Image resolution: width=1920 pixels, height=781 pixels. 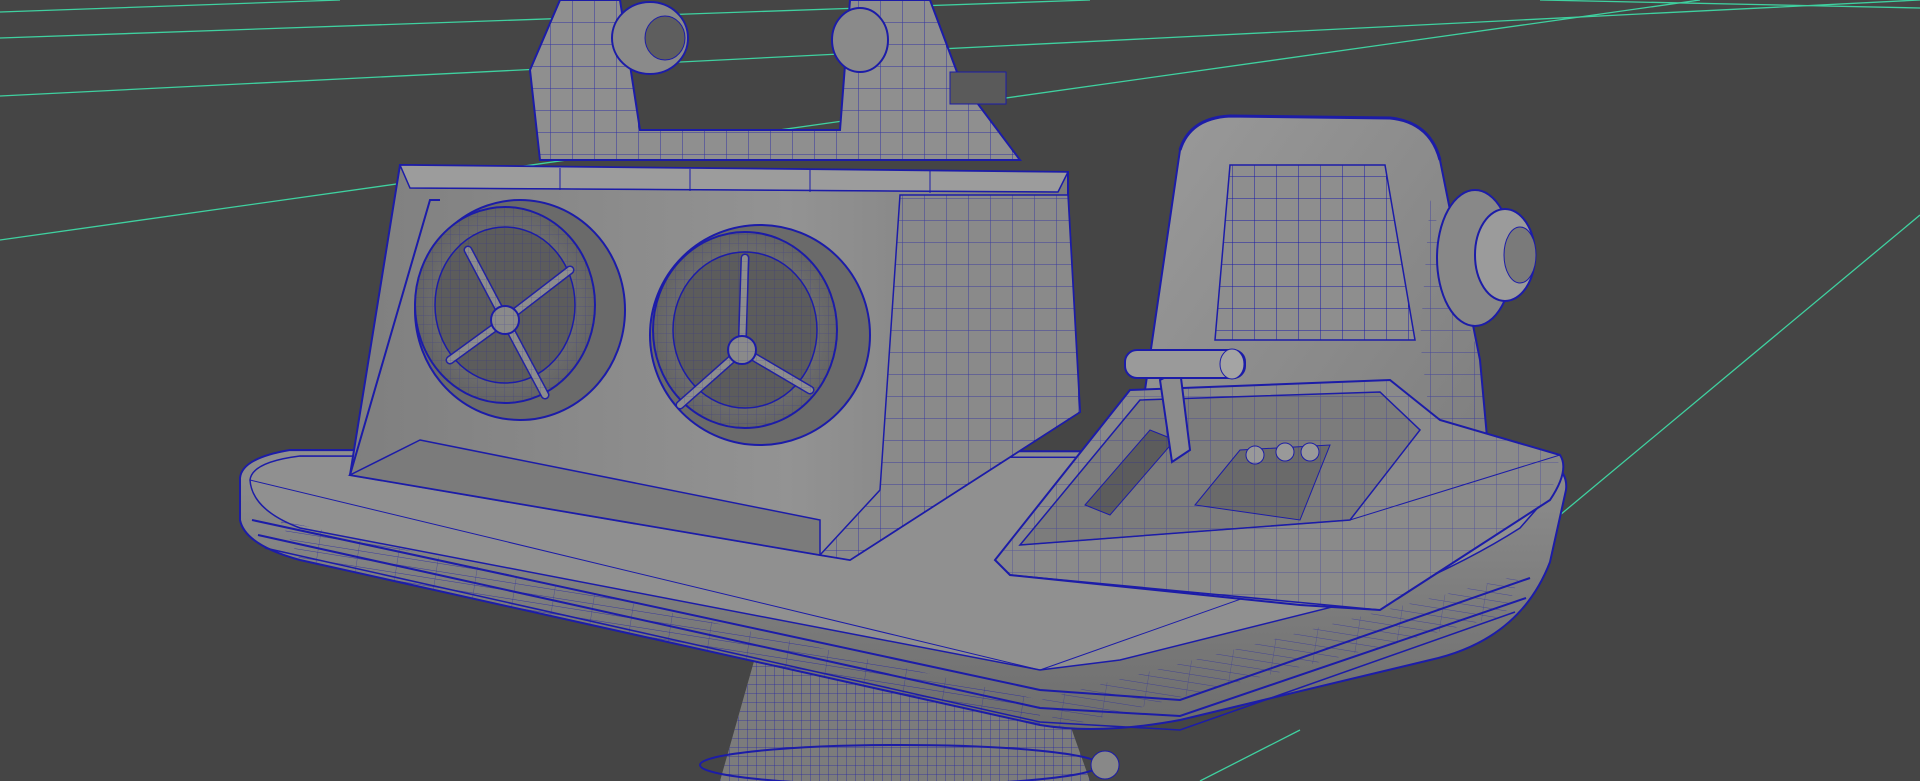 I want to click on yoke-knob-right, so click(x=860, y=40).